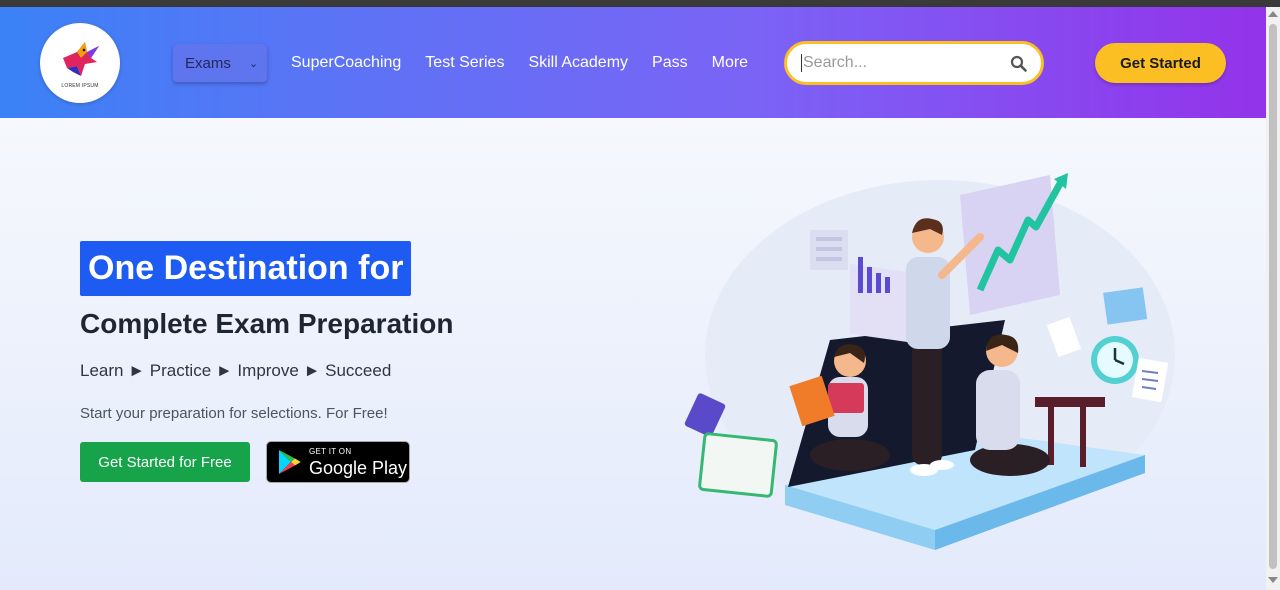 This screenshot has height=590, width=1280. Describe the element at coordinates (730, 63) in the screenshot. I see `nav-link-more: More` at that location.